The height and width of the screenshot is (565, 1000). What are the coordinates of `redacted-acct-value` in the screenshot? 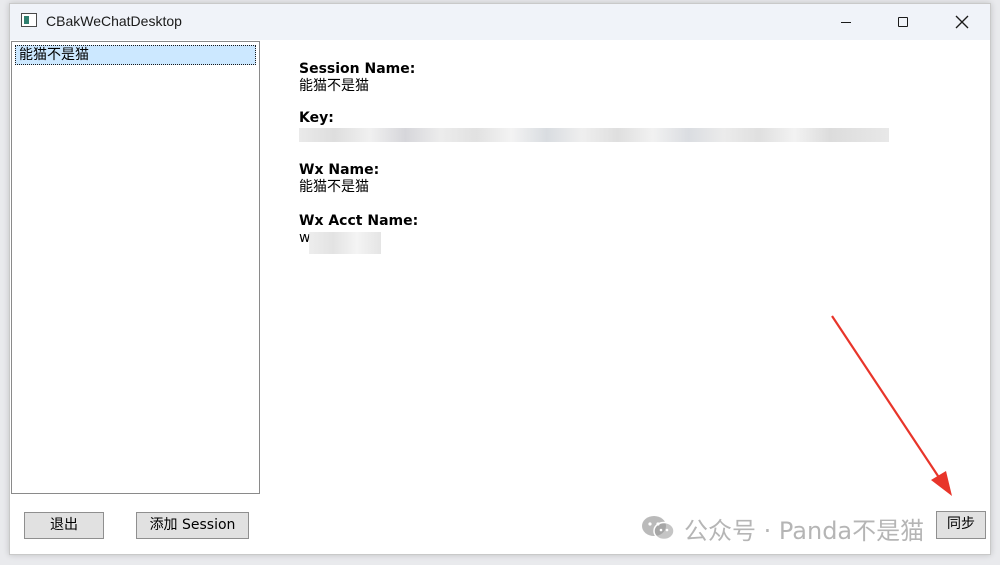 It's located at (345, 243).